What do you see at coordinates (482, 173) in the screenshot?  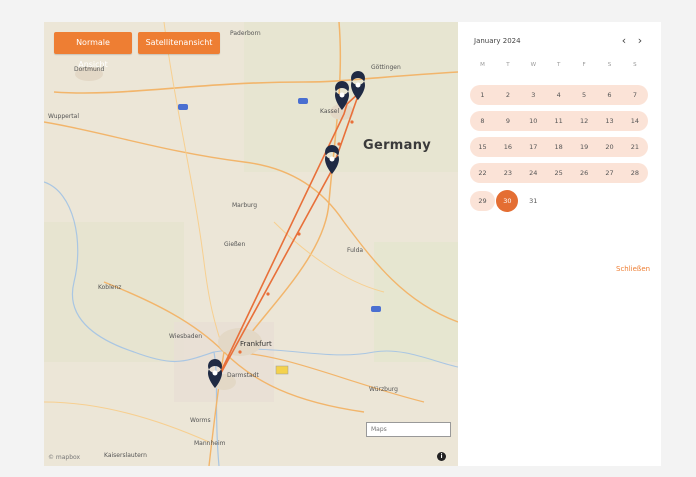 I see `calendar-day: 22` at bounding box center [482, 173].